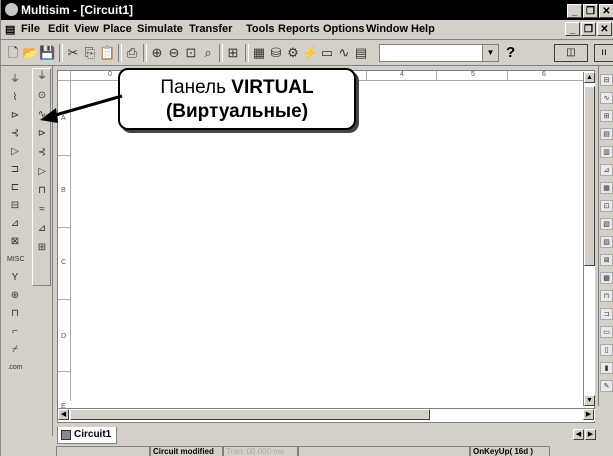  What do you see at coordinates (606, 260) in the screenshot?
I see `iv-analyzer-icon: ⊠` at bounding box center [606, 260].